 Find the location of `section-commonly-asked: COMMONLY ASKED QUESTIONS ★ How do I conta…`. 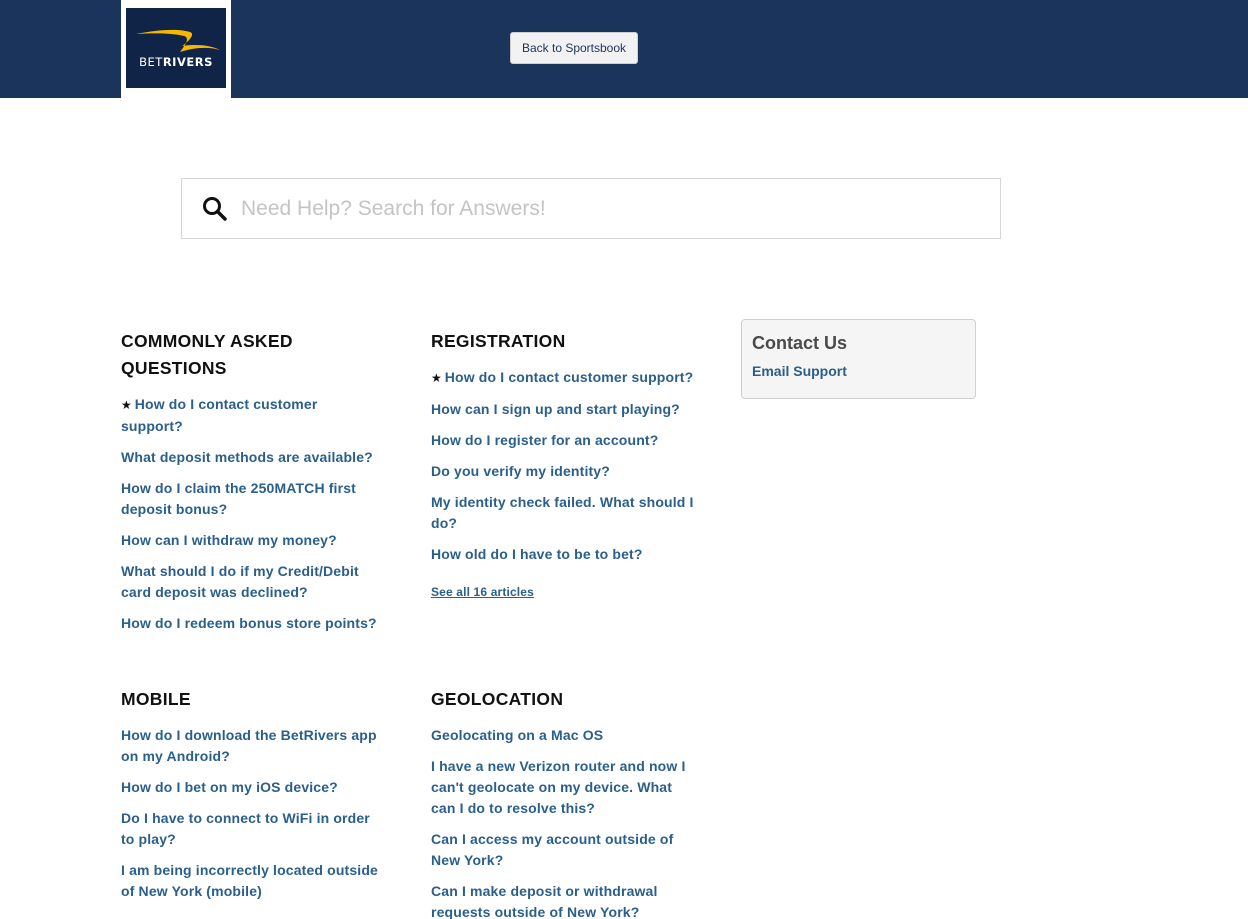

section-commonly-asked: COMMONLY ASKED QUESTIONS ★ How do I conta… is located at coordinates (252, 486).